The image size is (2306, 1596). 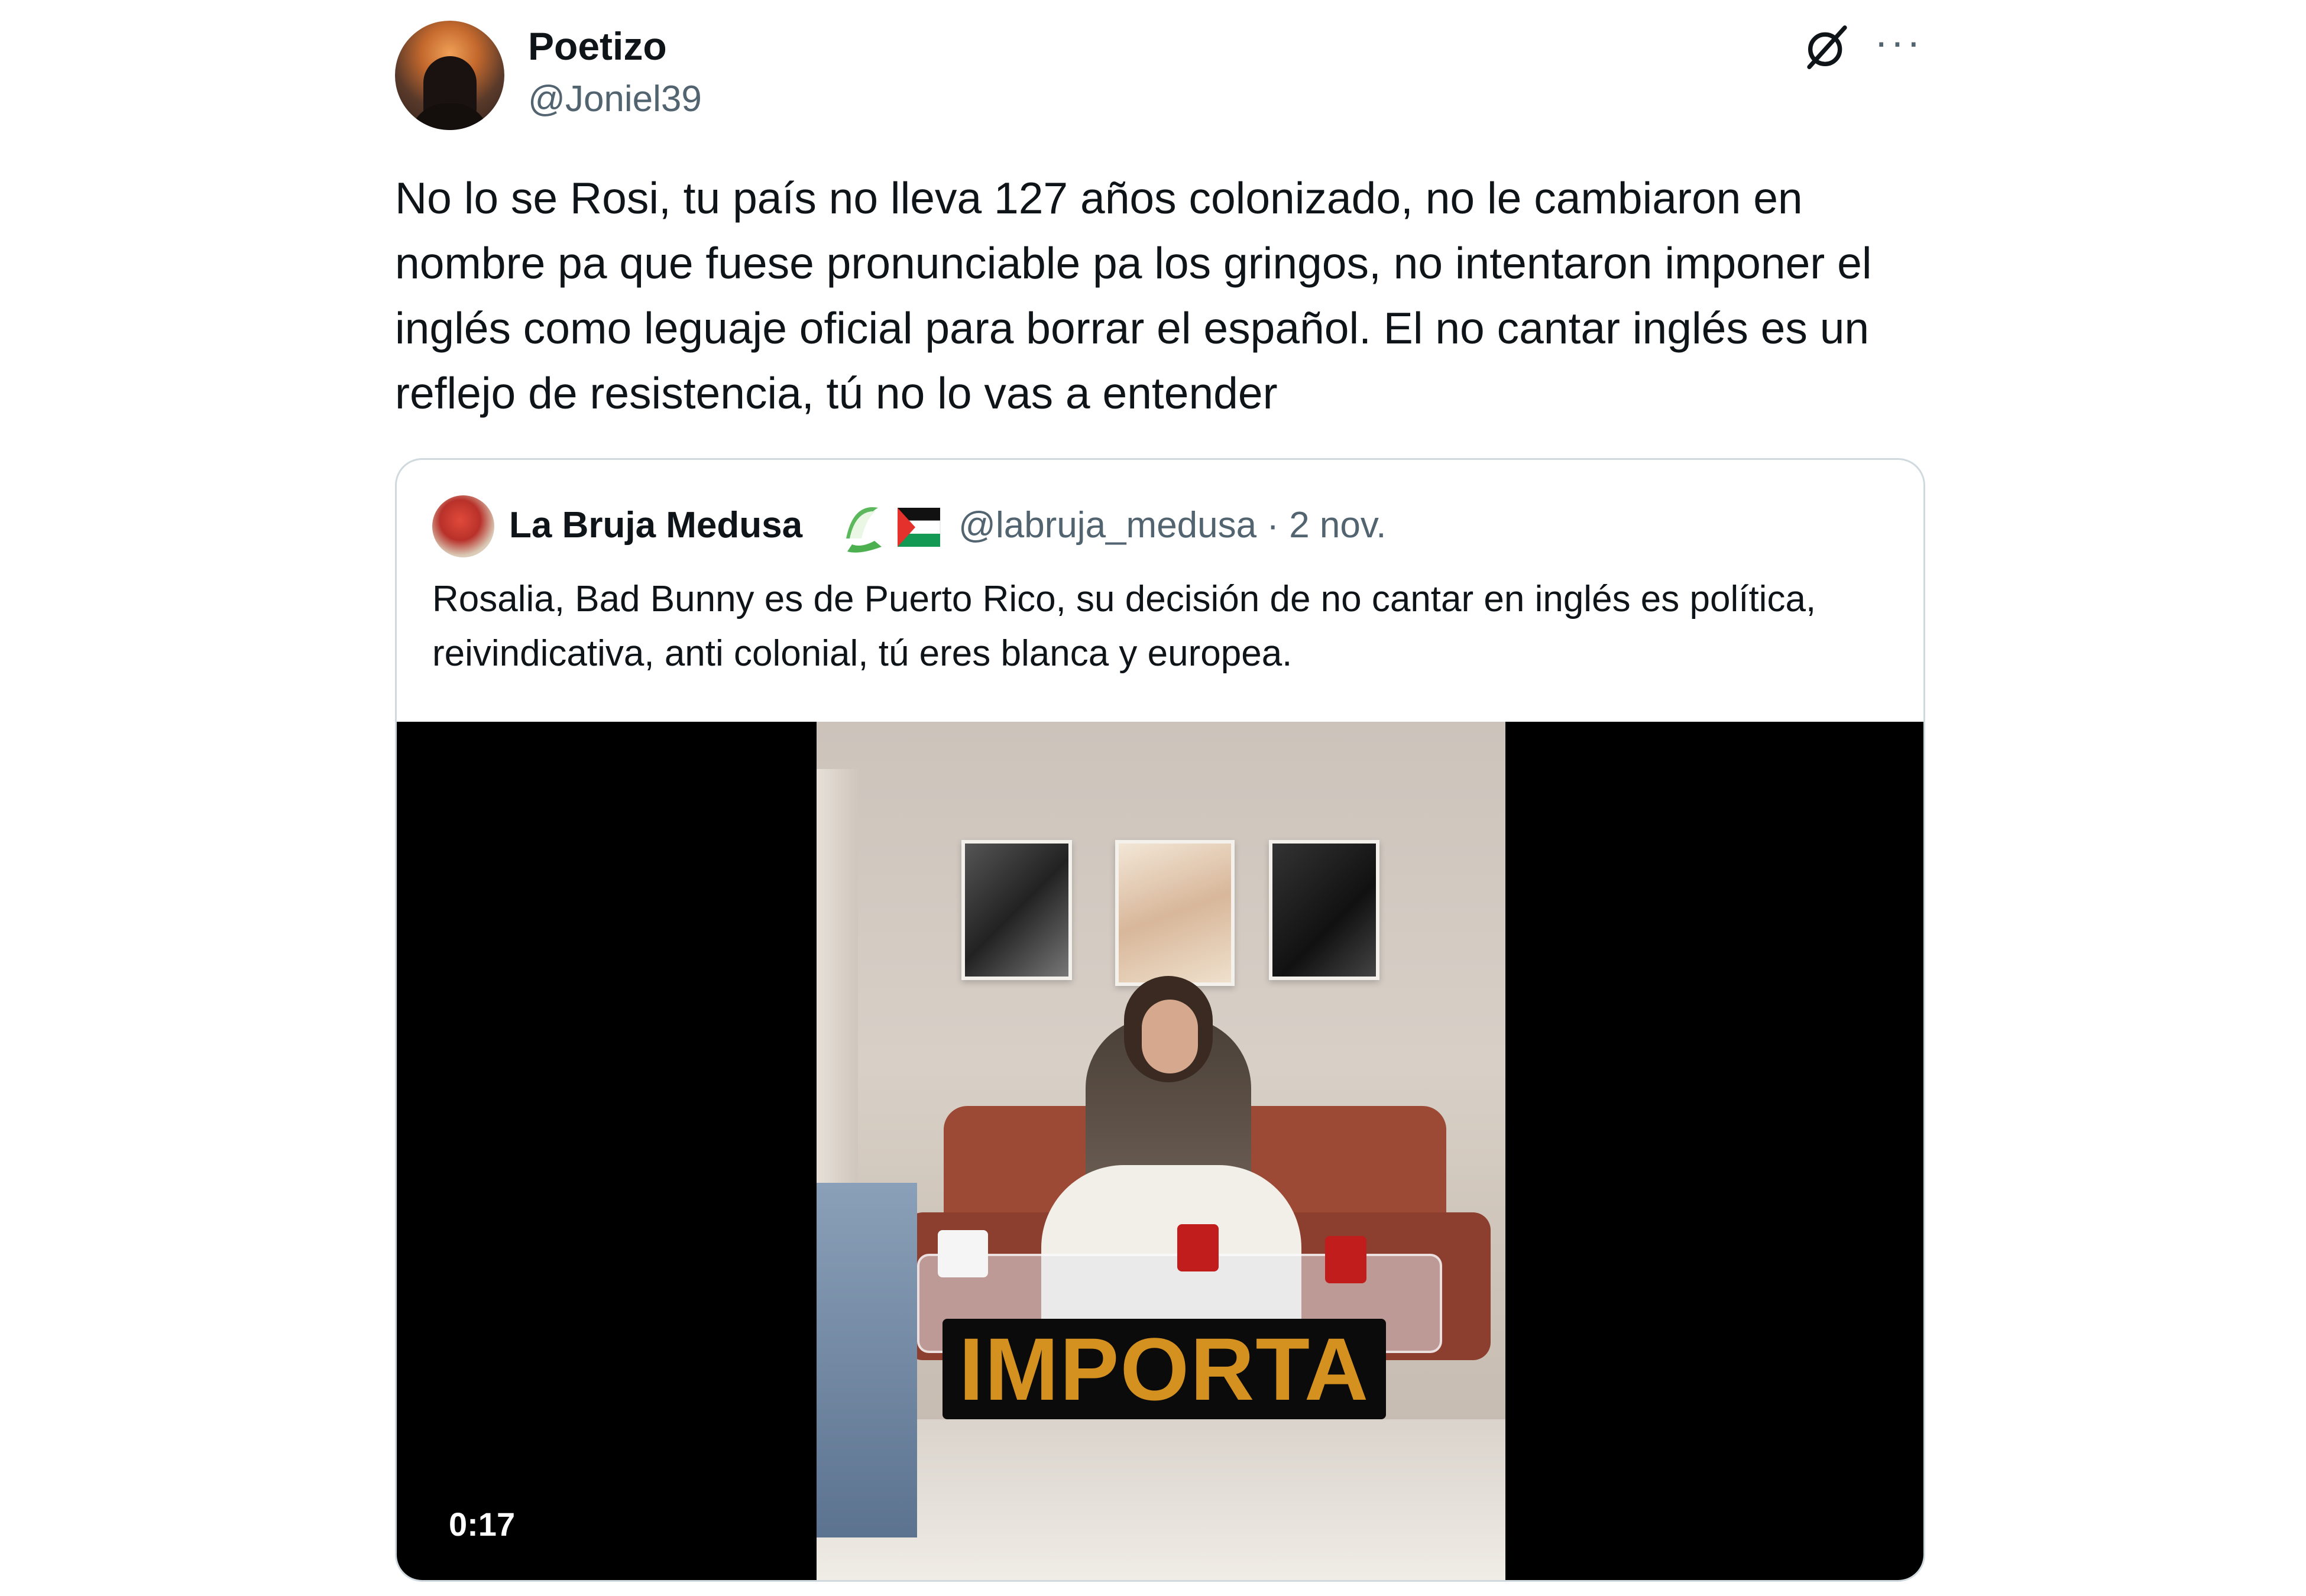 I want to click on white-mug, so click(x=963, y=1254).